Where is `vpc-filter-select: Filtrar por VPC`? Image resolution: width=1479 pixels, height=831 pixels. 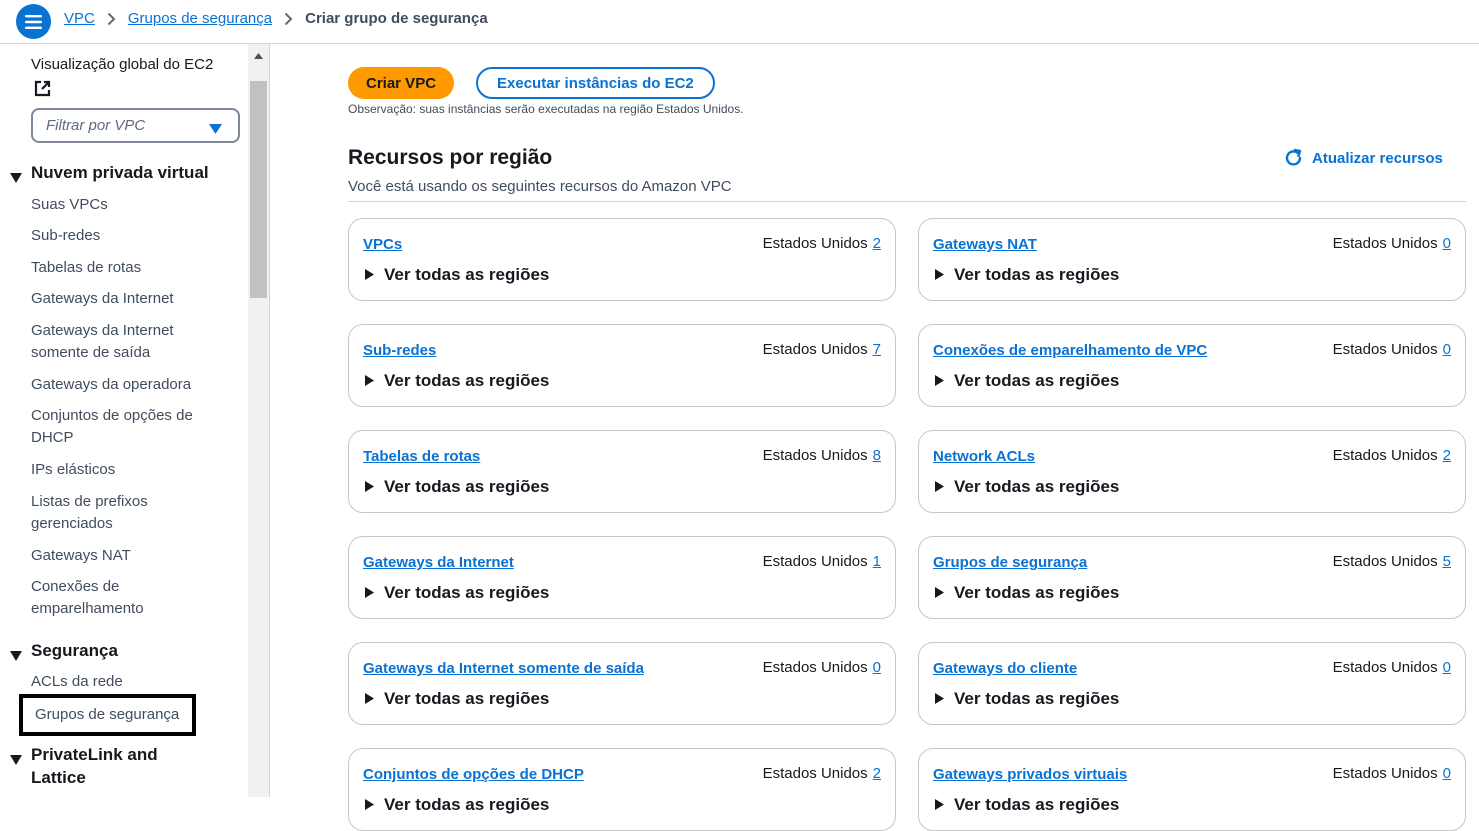
vpc-filter-select: Filtrar por VPC is located at coordinates (135, 125).